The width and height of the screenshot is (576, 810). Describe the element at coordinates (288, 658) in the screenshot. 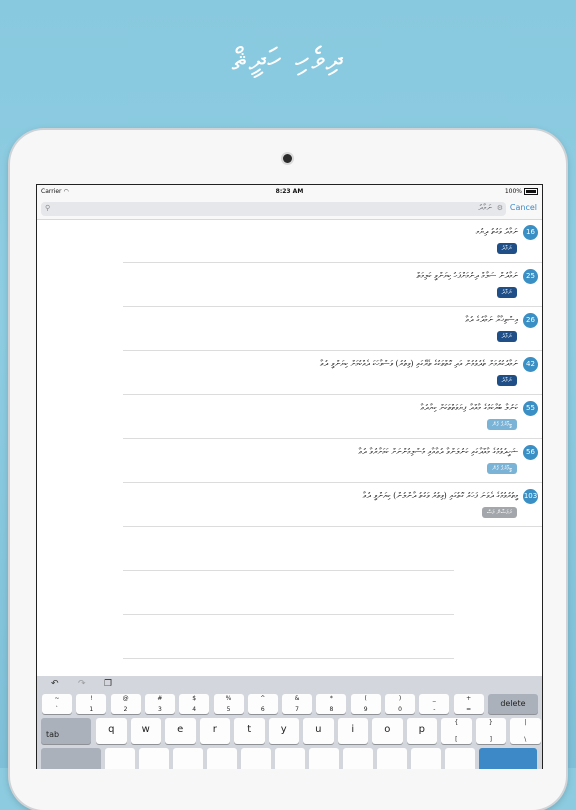

I see `row-divider` at that location.